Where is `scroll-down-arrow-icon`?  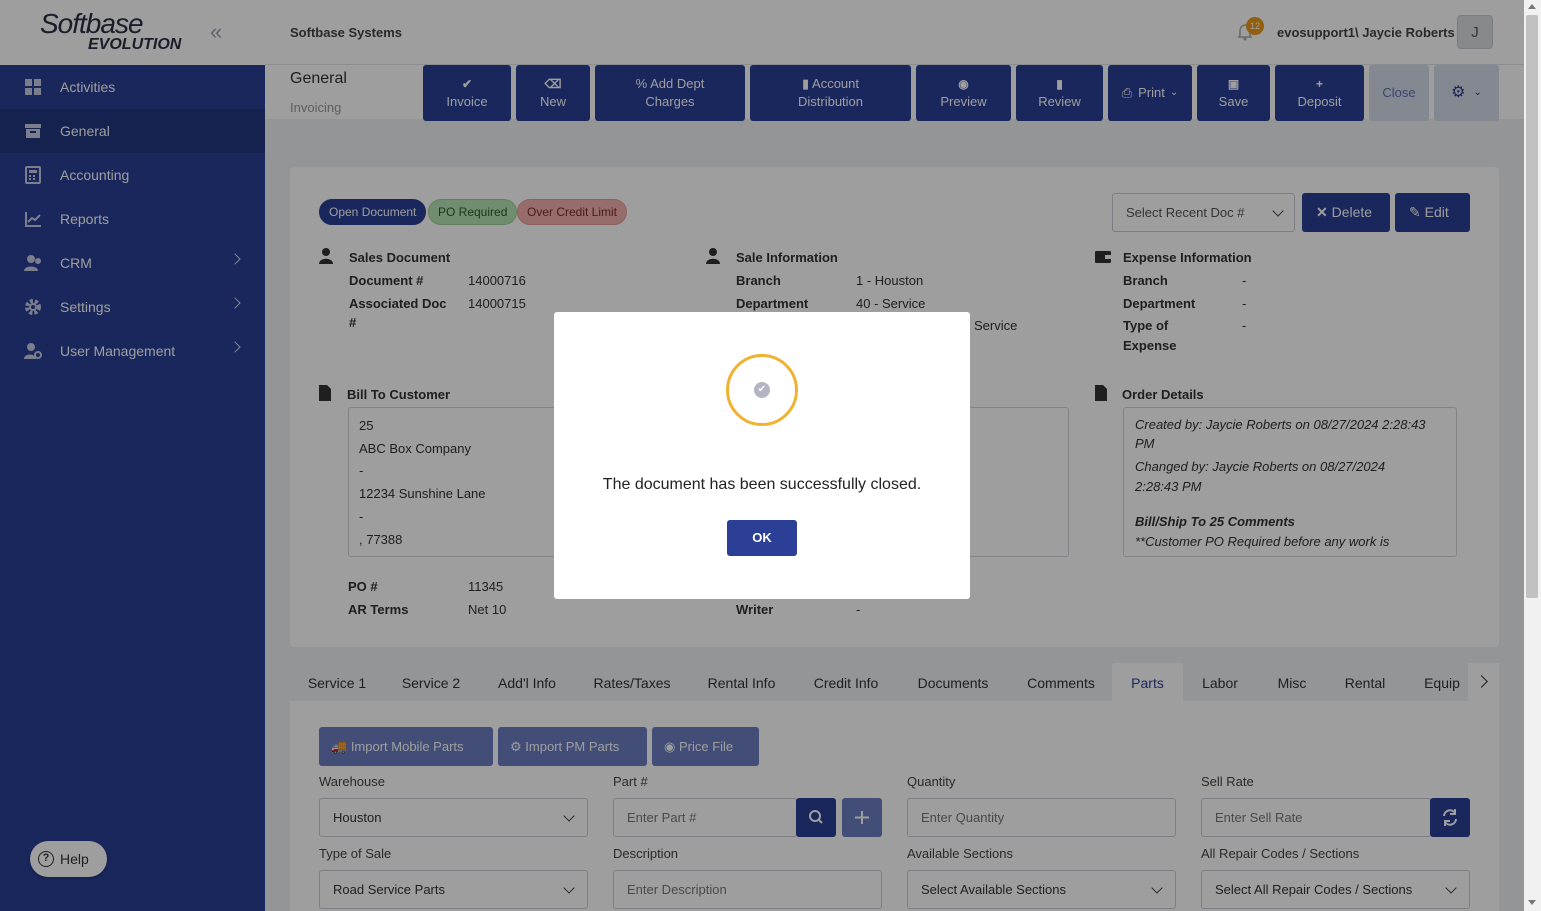 scroll-down-arrow-icon is located at coordinates (1532, 902).